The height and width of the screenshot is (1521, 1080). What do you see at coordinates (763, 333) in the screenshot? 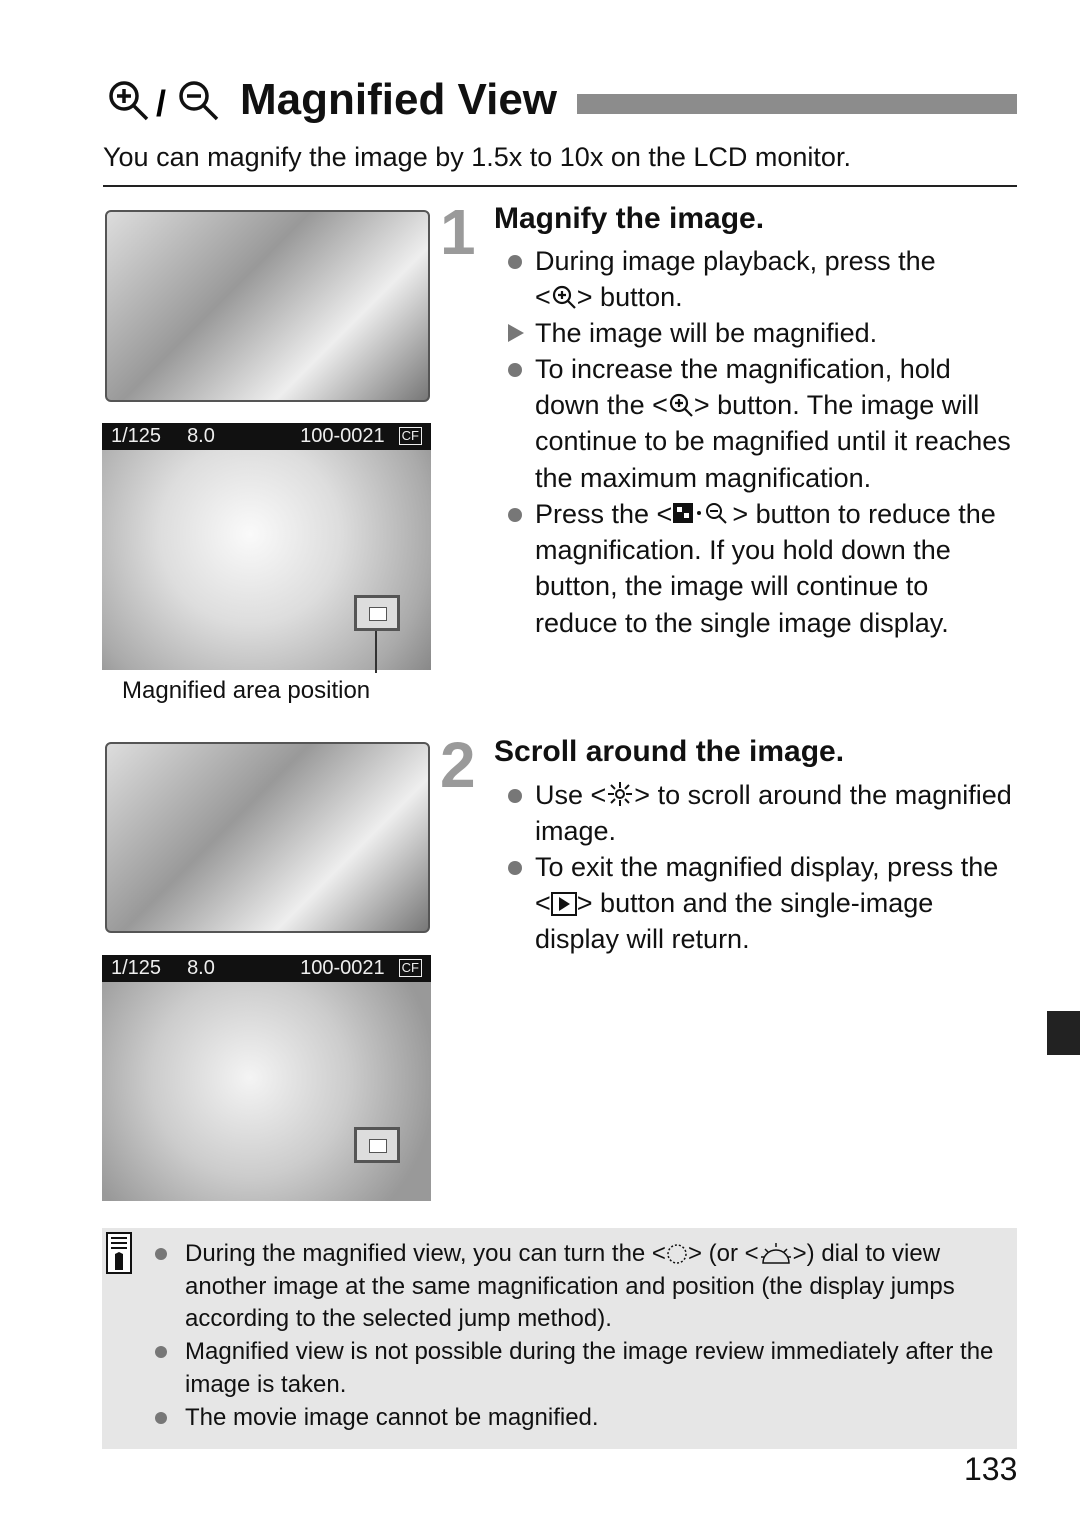
I see `list-item: The image will be magnified.` at bounding box center [763, 333].